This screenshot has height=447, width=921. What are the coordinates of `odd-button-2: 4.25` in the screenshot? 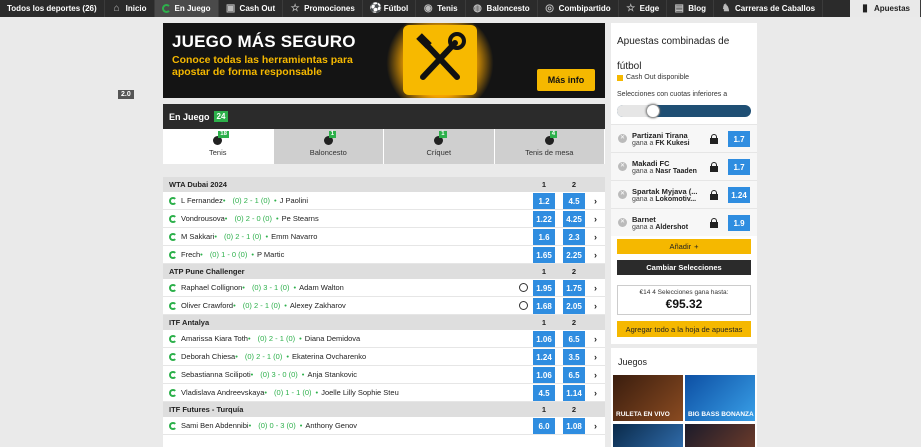 It's located at (574, 219).